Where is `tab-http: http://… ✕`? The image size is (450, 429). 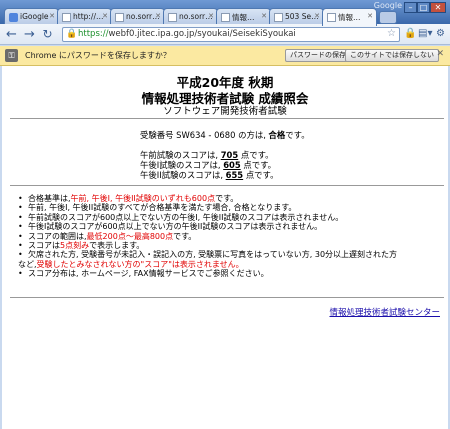 tab-http: http://… ✕ is located at coordinates (84, 16).